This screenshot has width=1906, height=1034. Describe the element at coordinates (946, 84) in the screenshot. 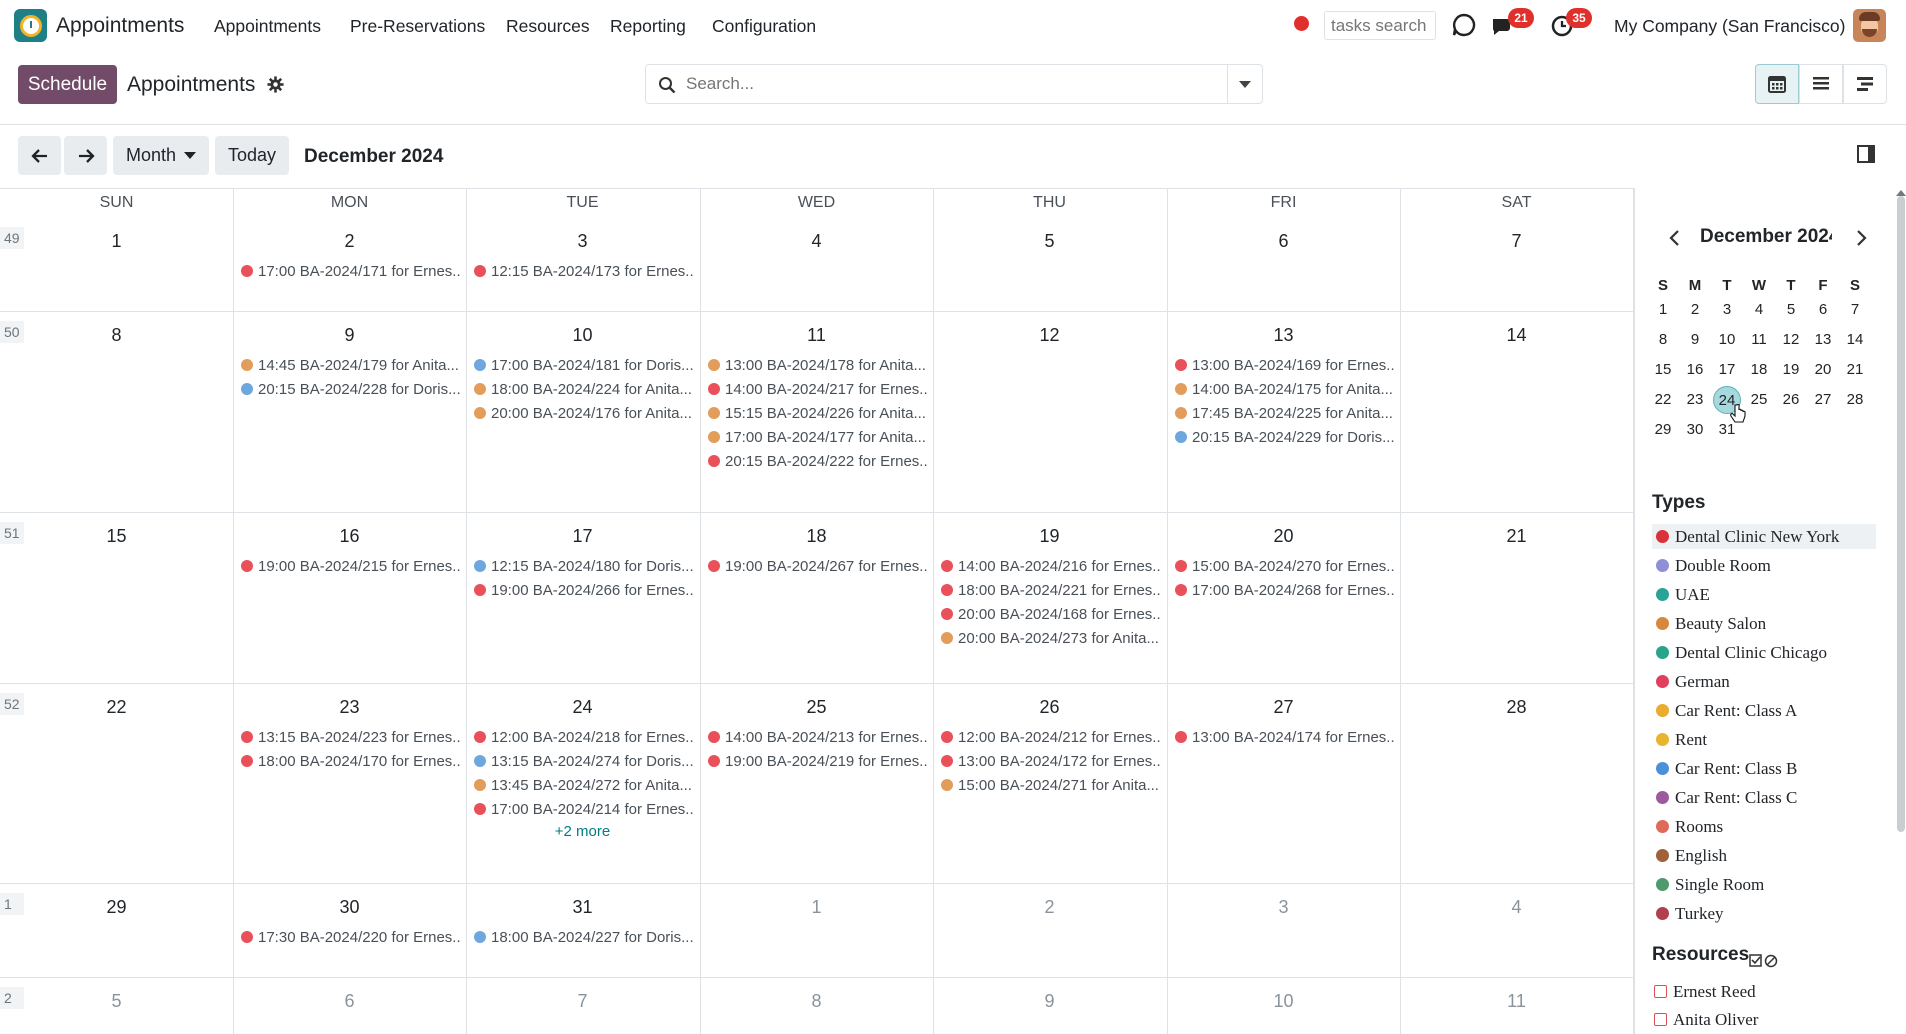

I see `search-input` at that location.